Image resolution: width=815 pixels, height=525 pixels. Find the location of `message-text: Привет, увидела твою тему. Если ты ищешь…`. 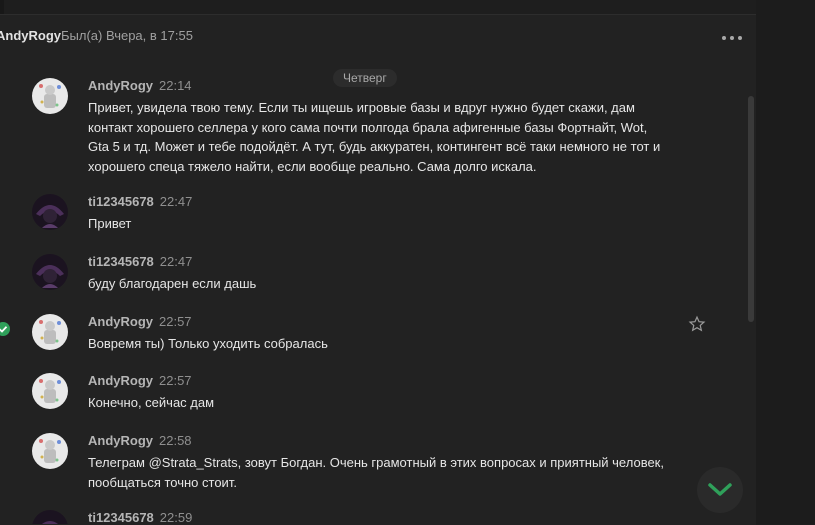

message-text: Привет, увидела твою тему. Если ты ищешь… is located at coordinates (374, 137).